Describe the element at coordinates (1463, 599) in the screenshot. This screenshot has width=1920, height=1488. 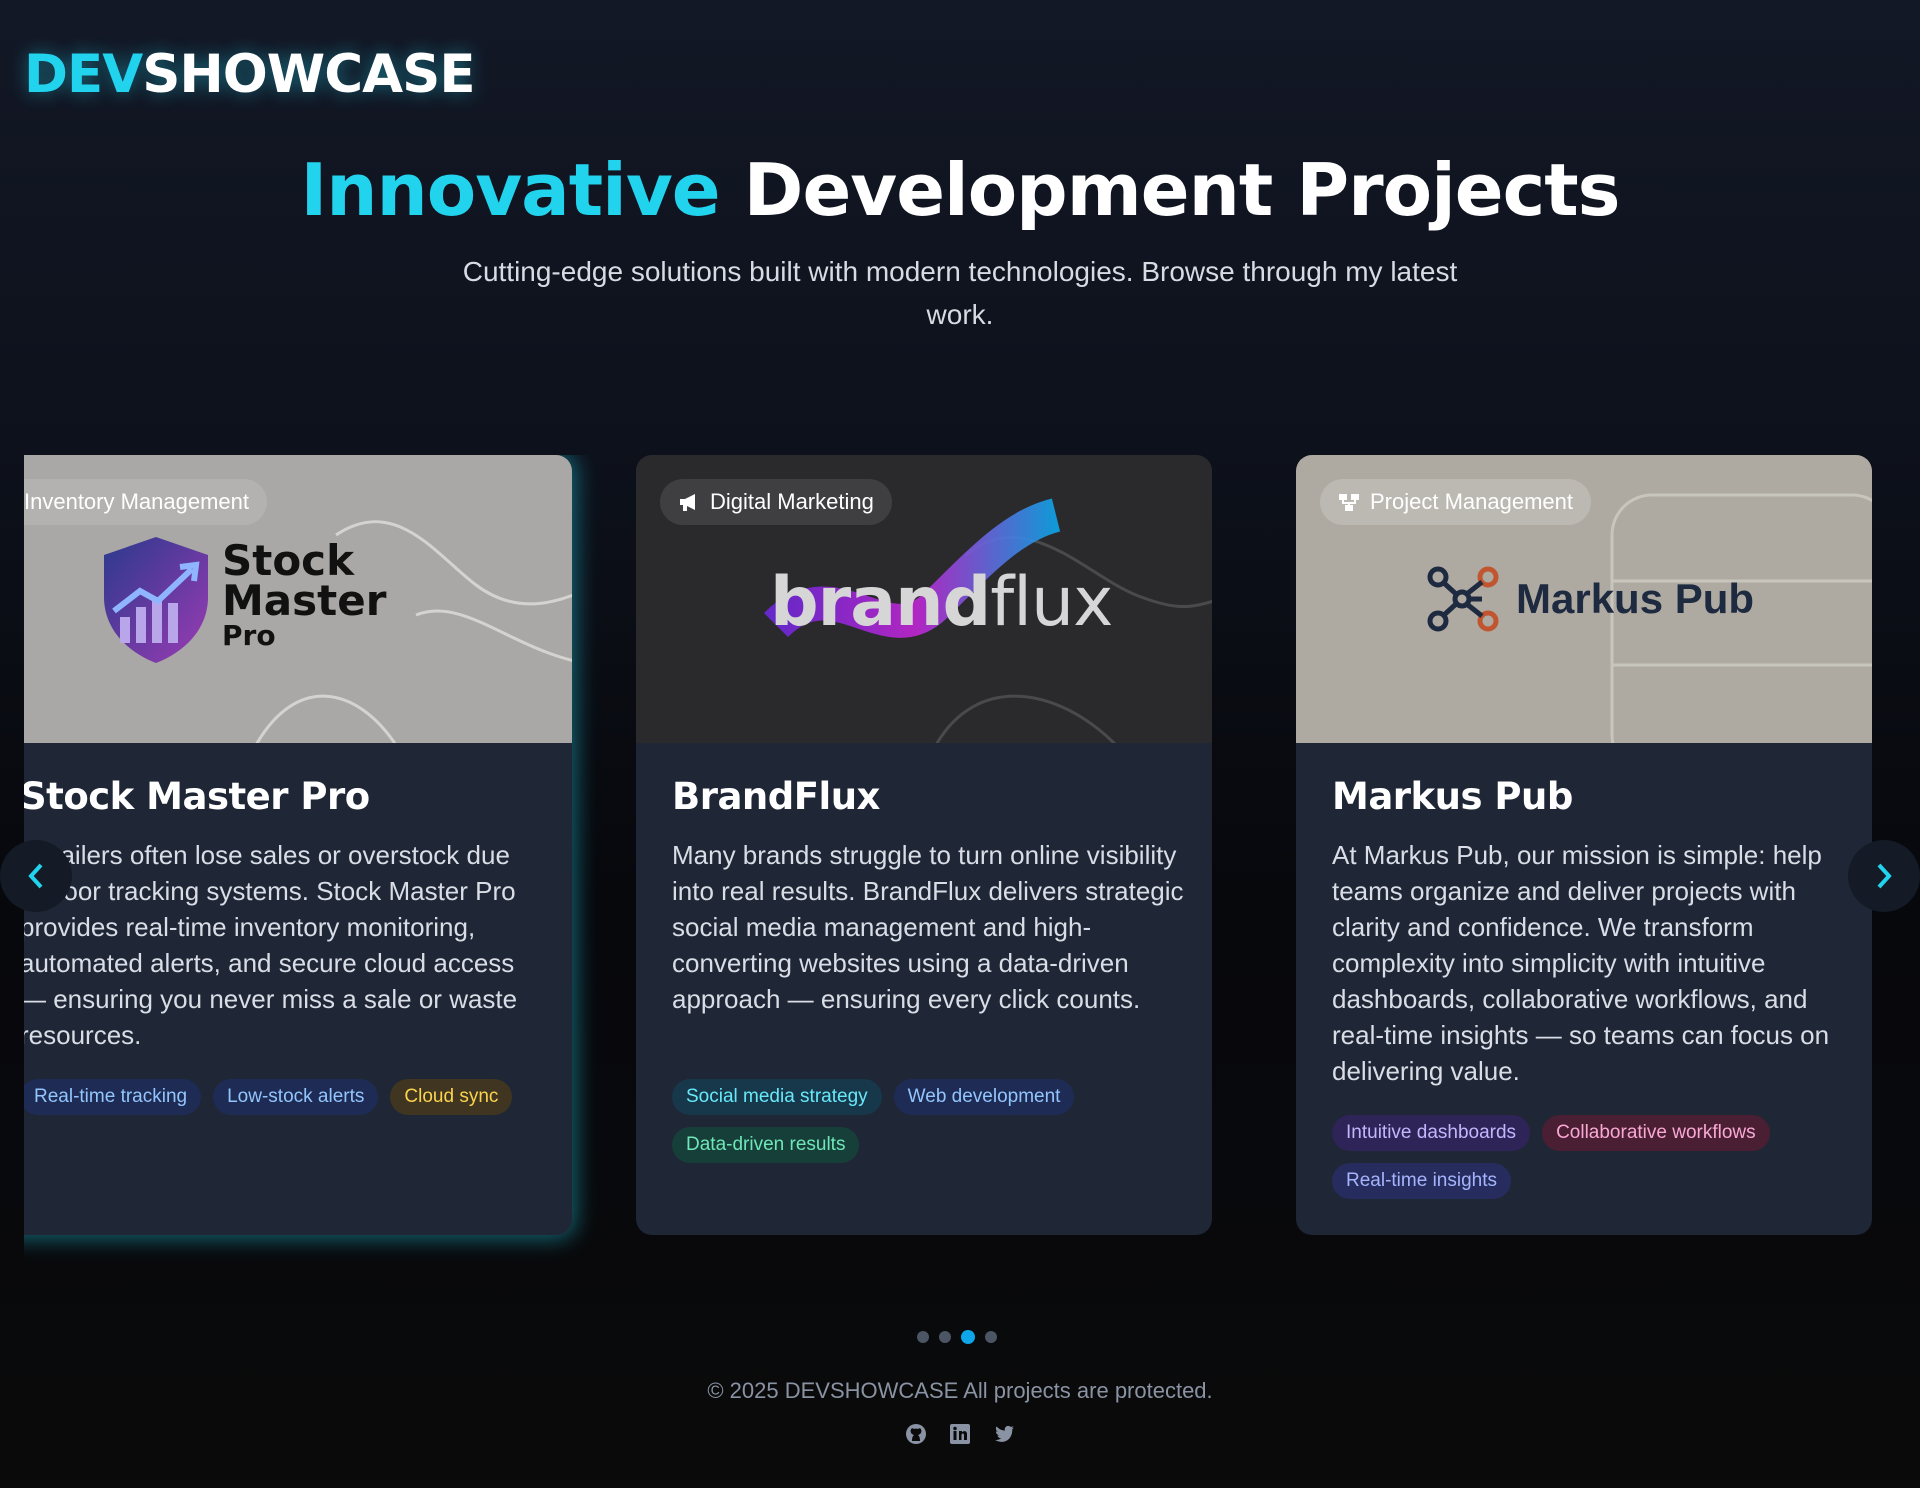
I see `node-network-icon` at that location.